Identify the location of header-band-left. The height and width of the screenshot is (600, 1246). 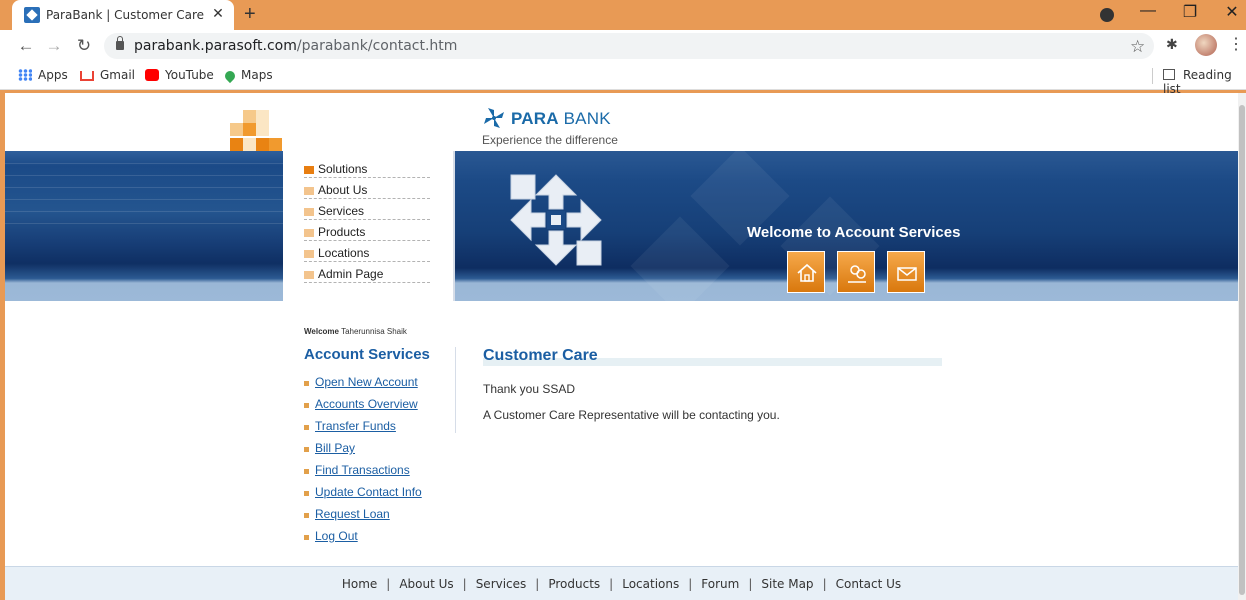
(144, 226).